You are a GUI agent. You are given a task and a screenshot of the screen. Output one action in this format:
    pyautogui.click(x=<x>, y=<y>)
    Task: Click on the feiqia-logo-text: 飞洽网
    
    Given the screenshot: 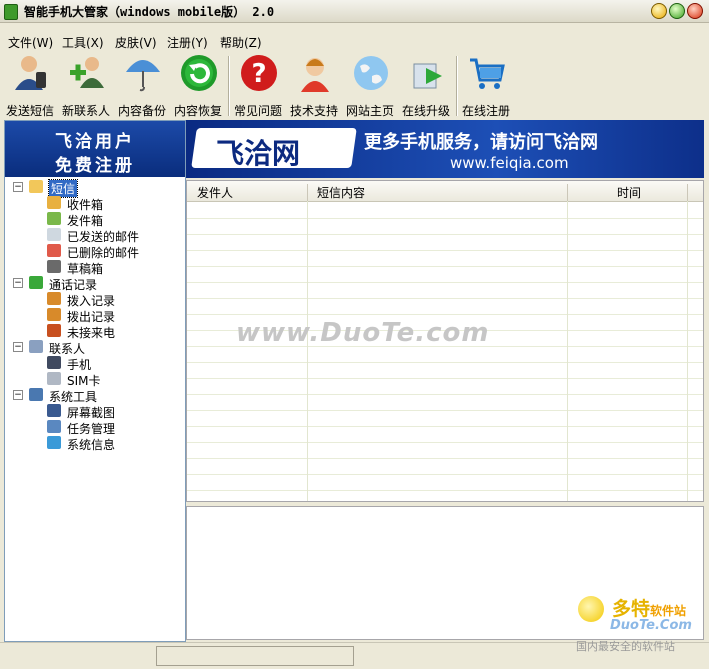 What is the action you would take?
    pyautogui.click(x=258, y=153)
    